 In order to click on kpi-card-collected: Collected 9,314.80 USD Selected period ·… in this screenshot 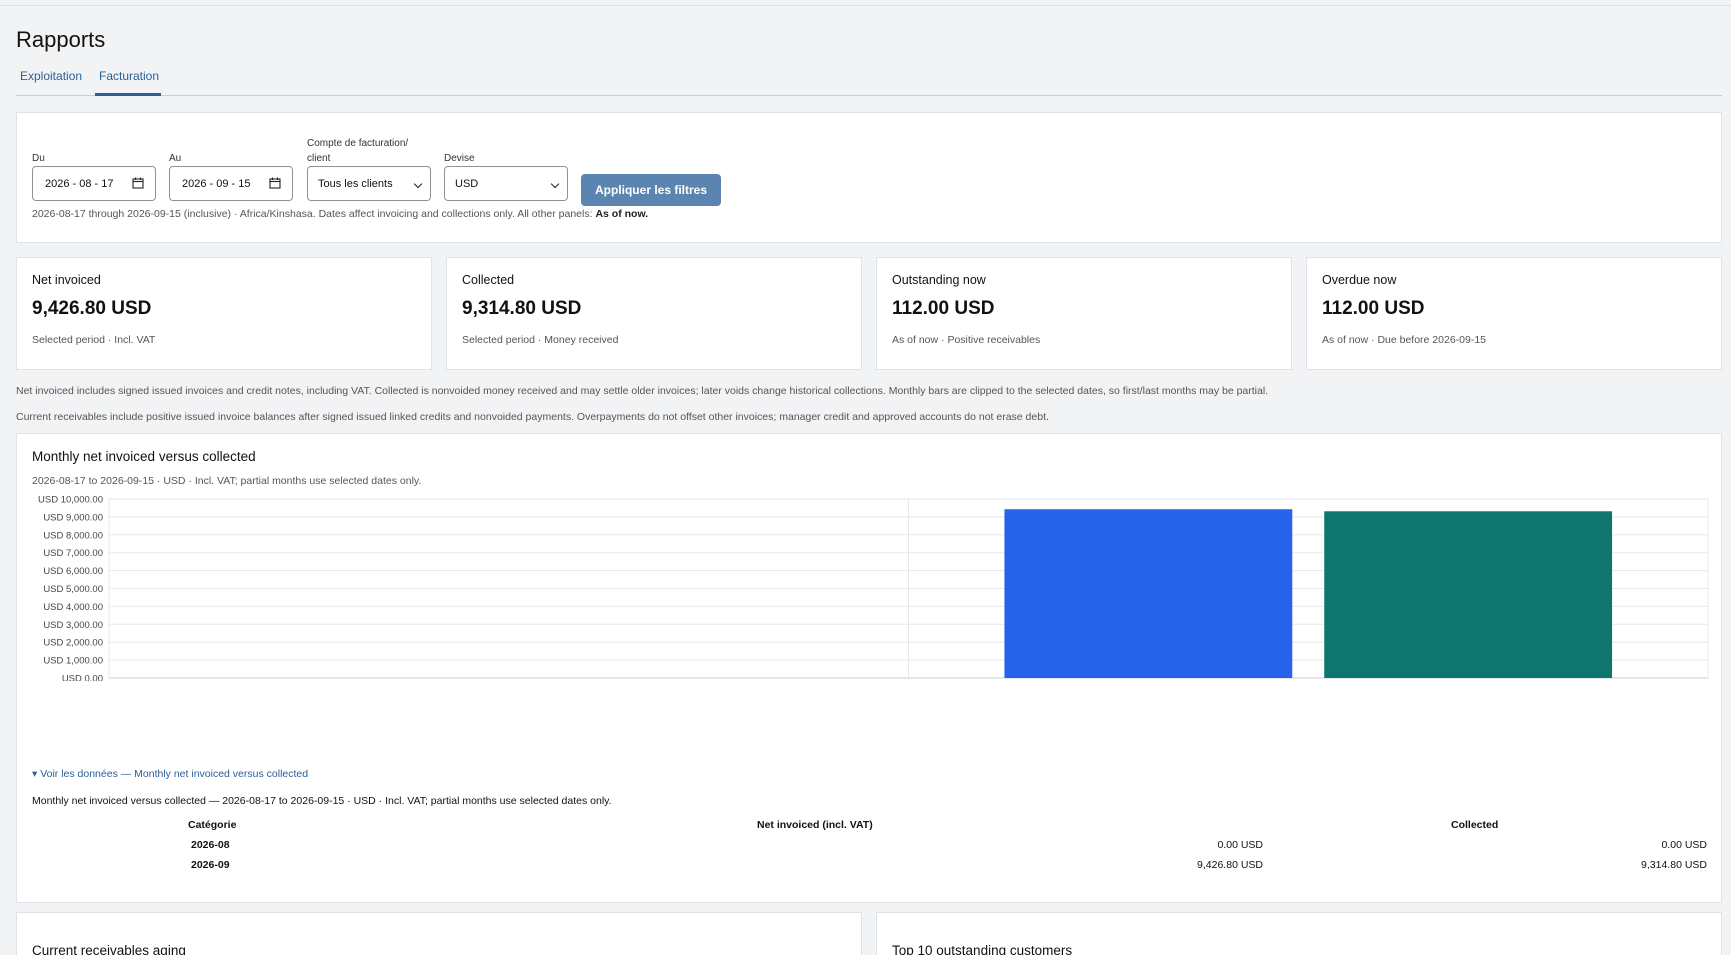, I will do `click(654, 313)`.